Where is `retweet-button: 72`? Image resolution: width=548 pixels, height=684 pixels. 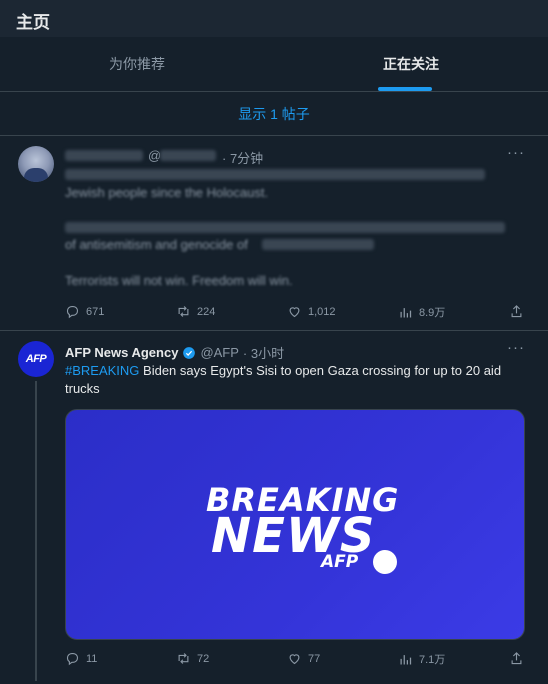 retweet-button: 72 is located at coordinates (192, 658).